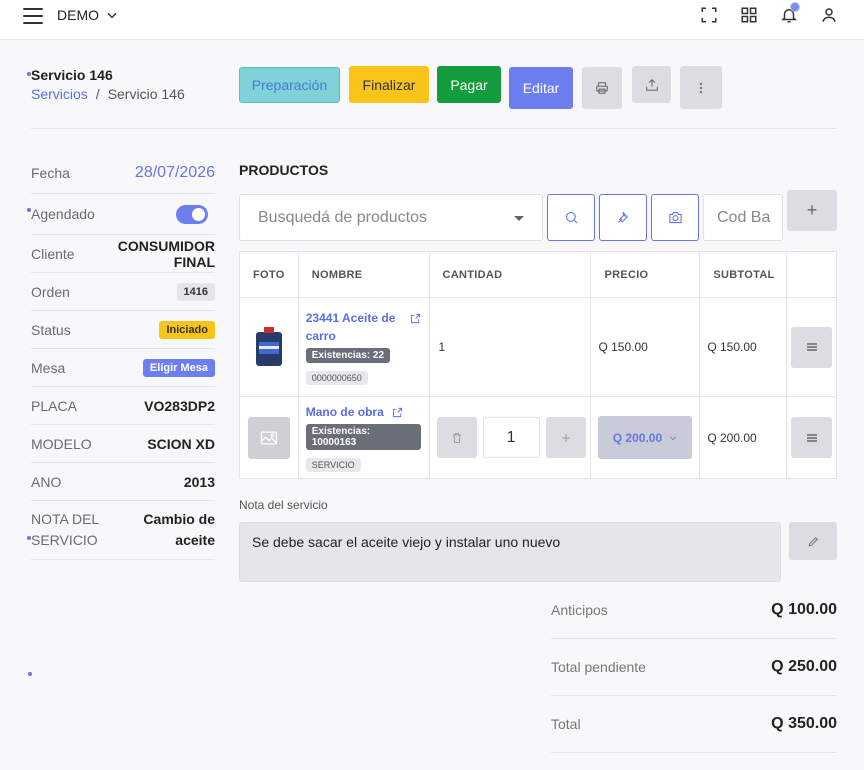 The image size is (864, 770). What do you see at coordinates (123, 214) in the screenshot?
I see `info-row-agendado: Agendado` at bounding box center [123, 214].